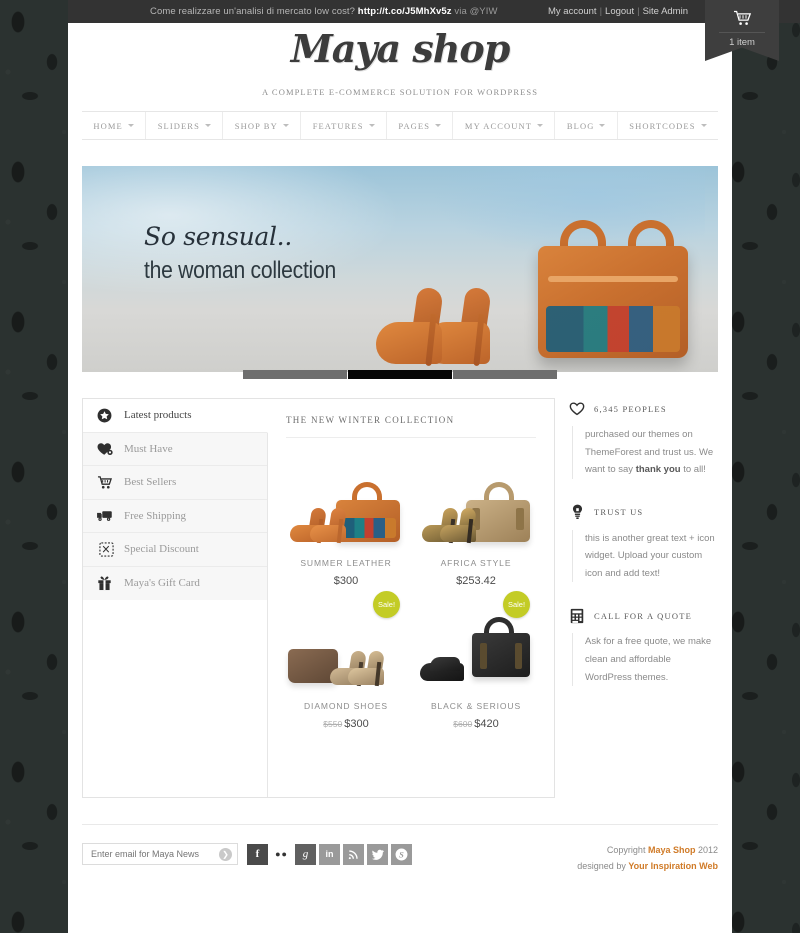 This screenshot has width=800, height=933. I want to click on nav-label: MY ACCOUNT, so click(498, 125).